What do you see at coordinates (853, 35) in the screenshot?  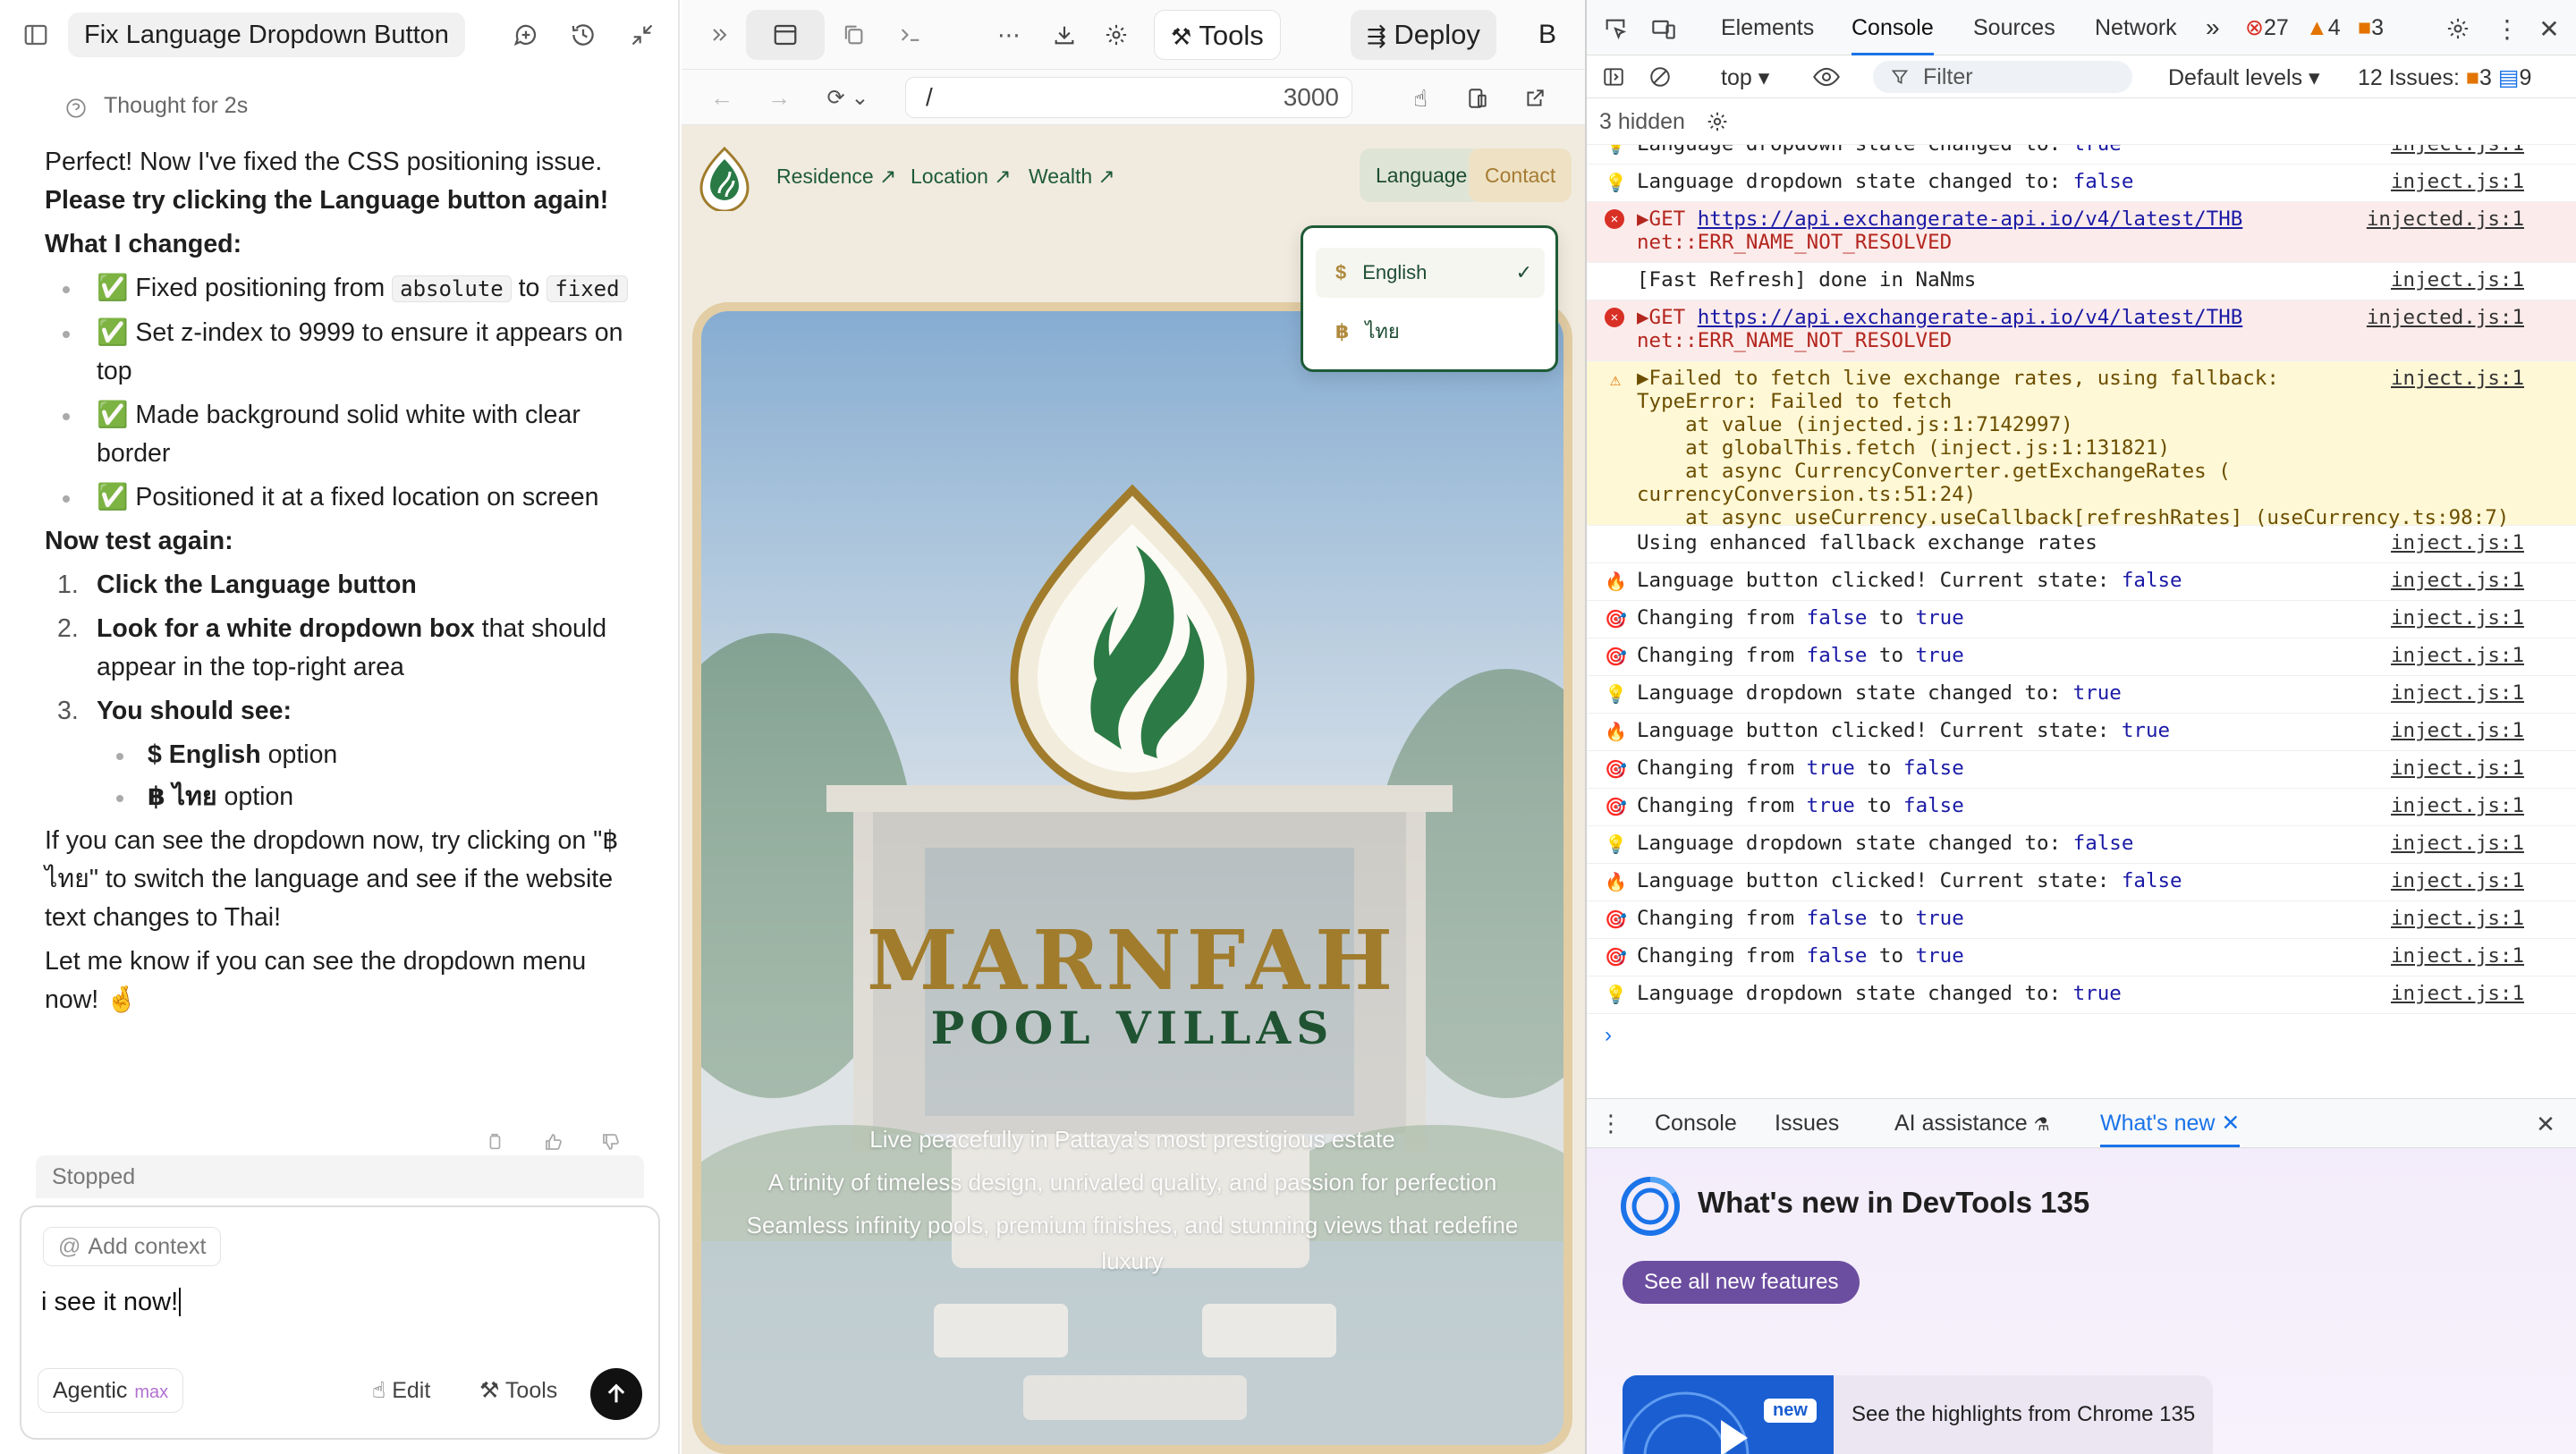 I see `copy-window-icon` at bounding box center [853, 35].